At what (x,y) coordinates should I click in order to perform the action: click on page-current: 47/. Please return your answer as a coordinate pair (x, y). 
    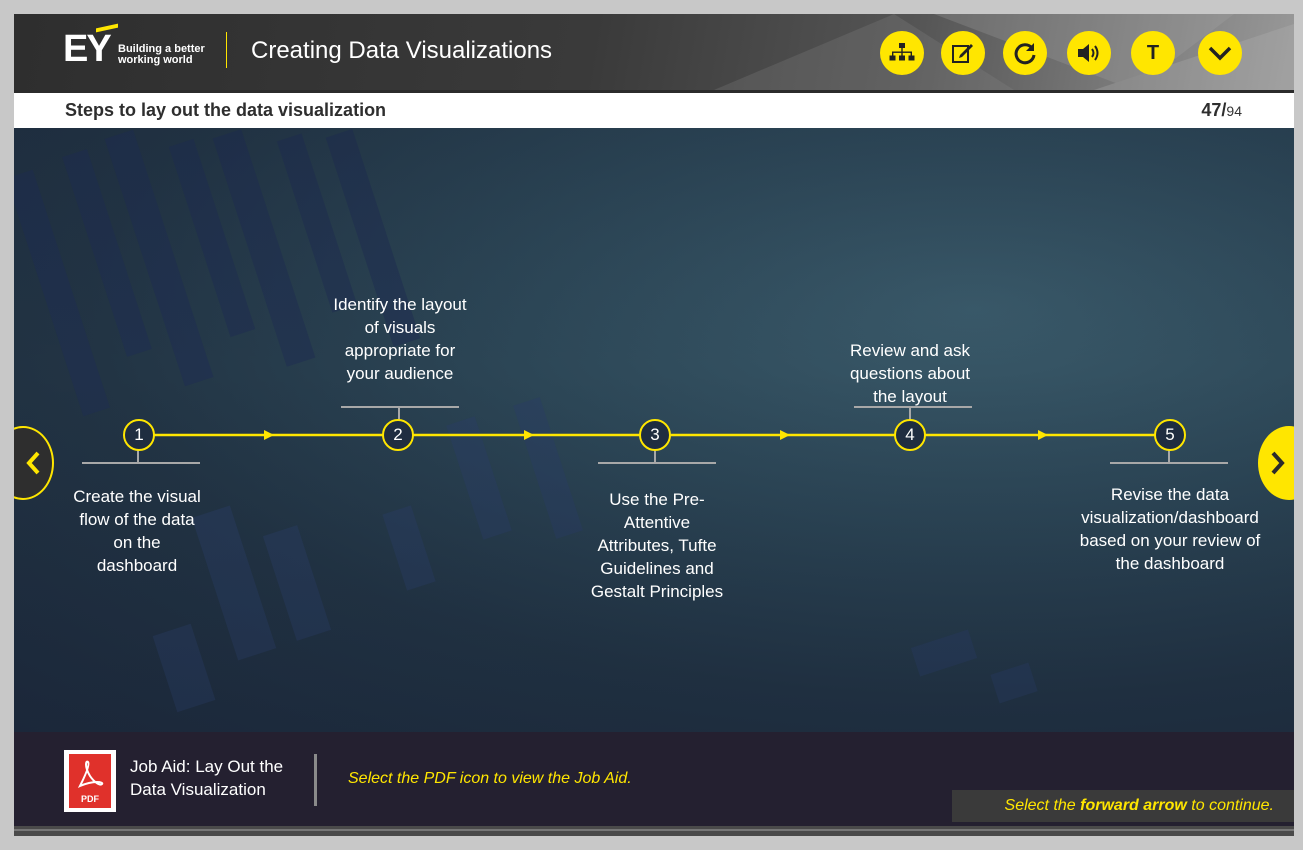
    Looking at the image, I should click on (1214, 110).